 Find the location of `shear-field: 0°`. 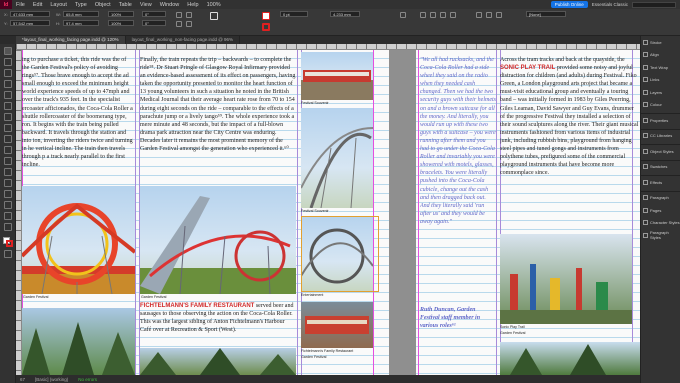

shear-field: 0° is located at coordinates (154, 23).